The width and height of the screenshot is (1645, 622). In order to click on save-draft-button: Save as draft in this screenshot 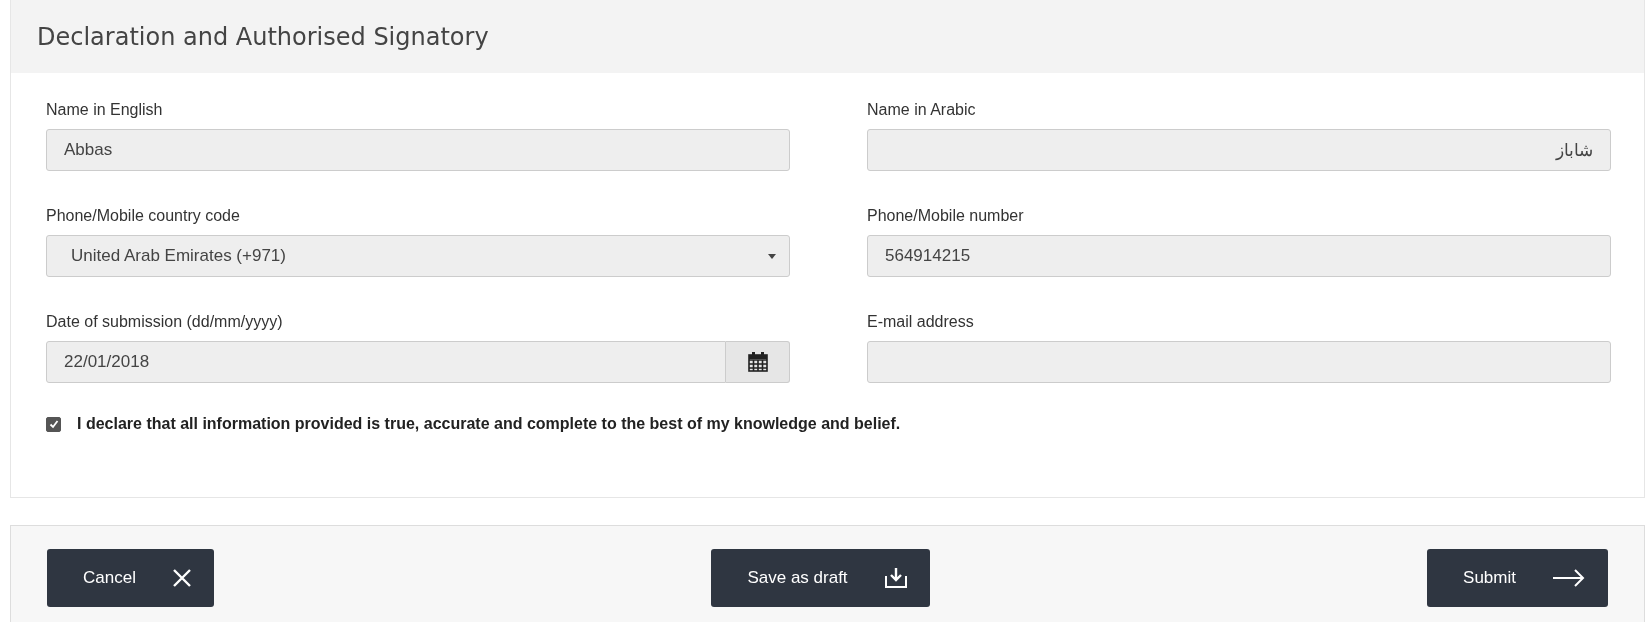, I will do `click(820, 578)`.